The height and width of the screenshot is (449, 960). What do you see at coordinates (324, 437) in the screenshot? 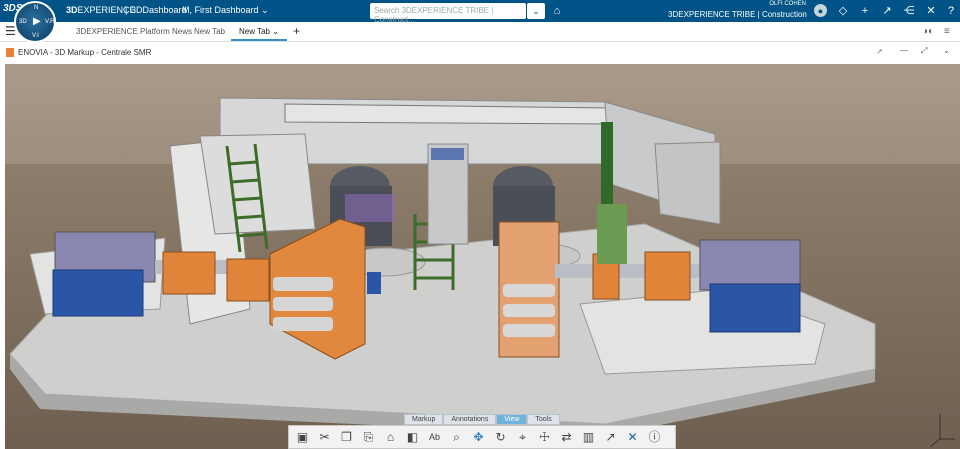
I see `scissors-icon: ✂` at bounding box center [324, 437].